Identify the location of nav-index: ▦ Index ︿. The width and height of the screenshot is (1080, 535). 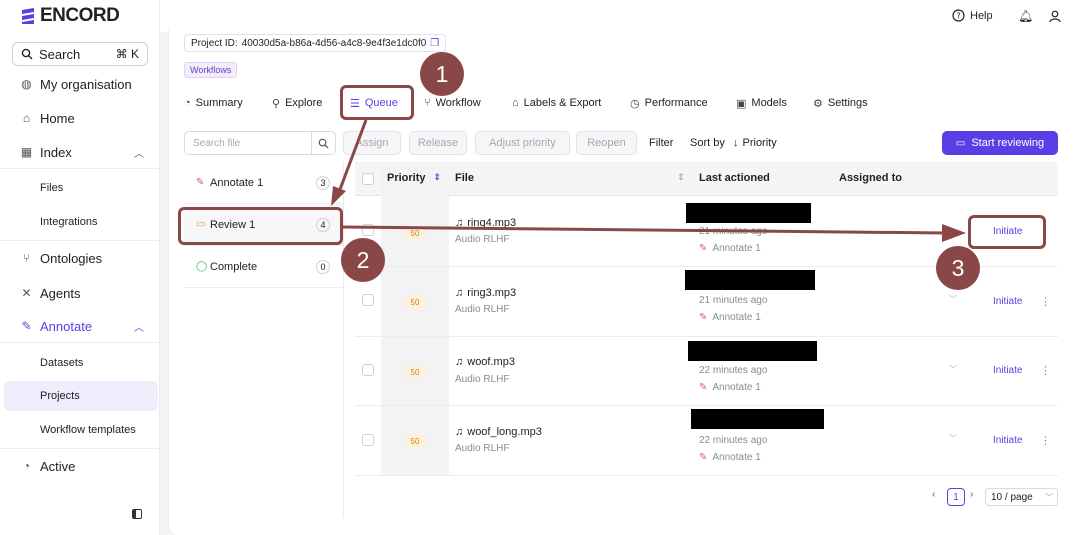
(80, 152).